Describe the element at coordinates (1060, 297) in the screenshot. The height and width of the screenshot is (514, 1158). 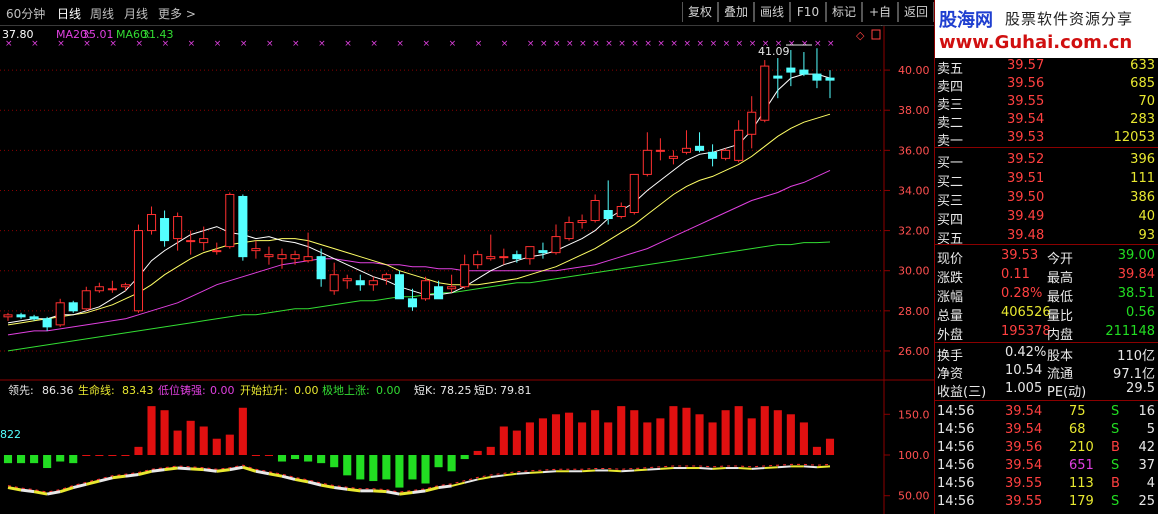
I see `quote-label: 最低` at that location.